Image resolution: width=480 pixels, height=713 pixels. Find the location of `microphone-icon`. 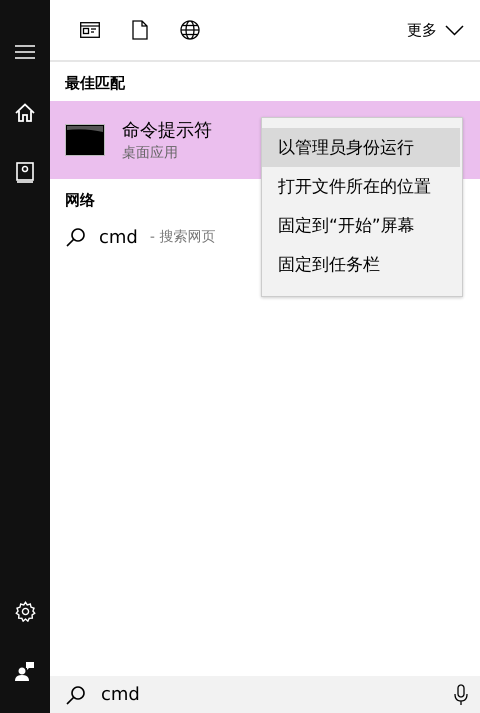

microphone-icon is located at coordinates (461, 695).